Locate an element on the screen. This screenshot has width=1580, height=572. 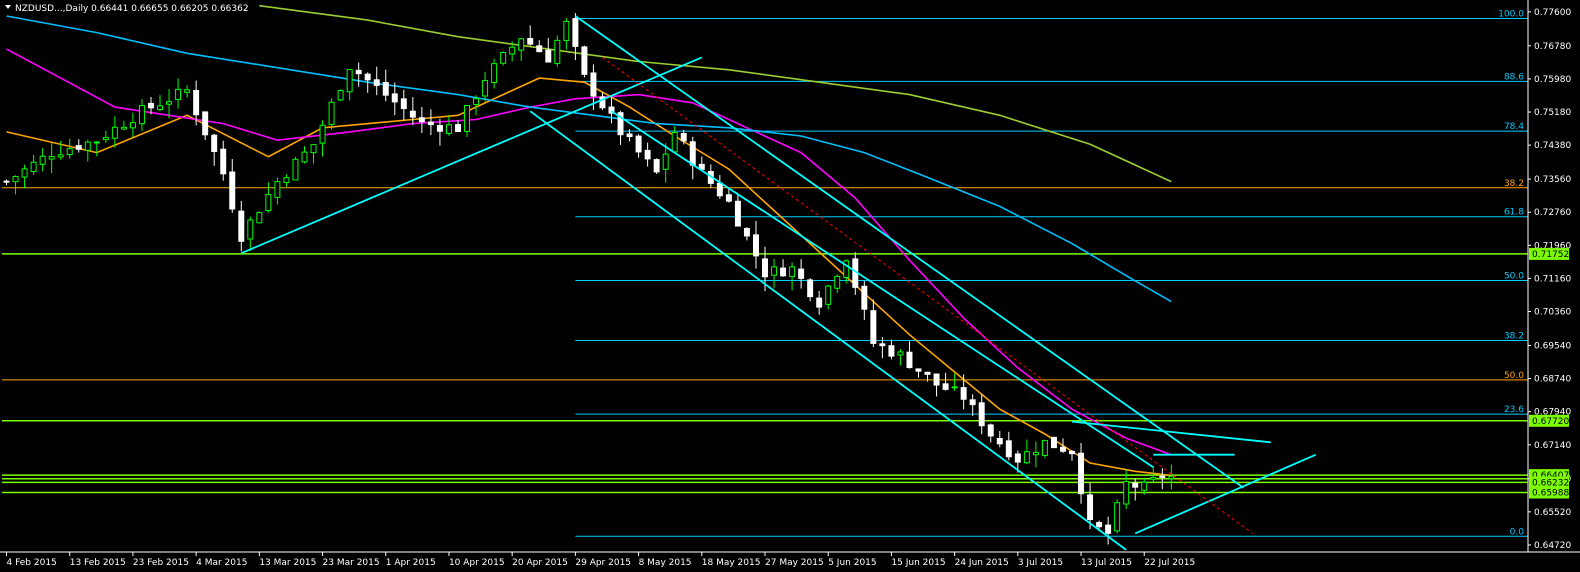
time-axis-label: 23 Mar 2015 is located at coordinates (351, 563).